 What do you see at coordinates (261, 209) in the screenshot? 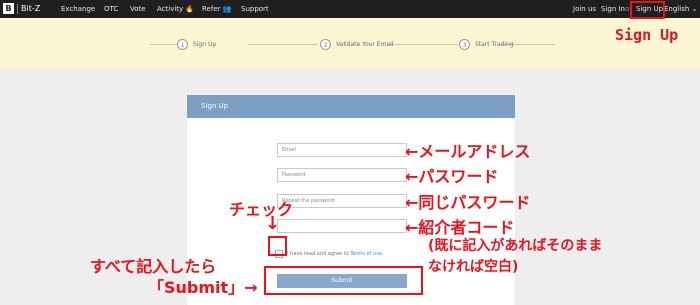
I see `annotation-check: チェック` at bounding box center [261, 209].